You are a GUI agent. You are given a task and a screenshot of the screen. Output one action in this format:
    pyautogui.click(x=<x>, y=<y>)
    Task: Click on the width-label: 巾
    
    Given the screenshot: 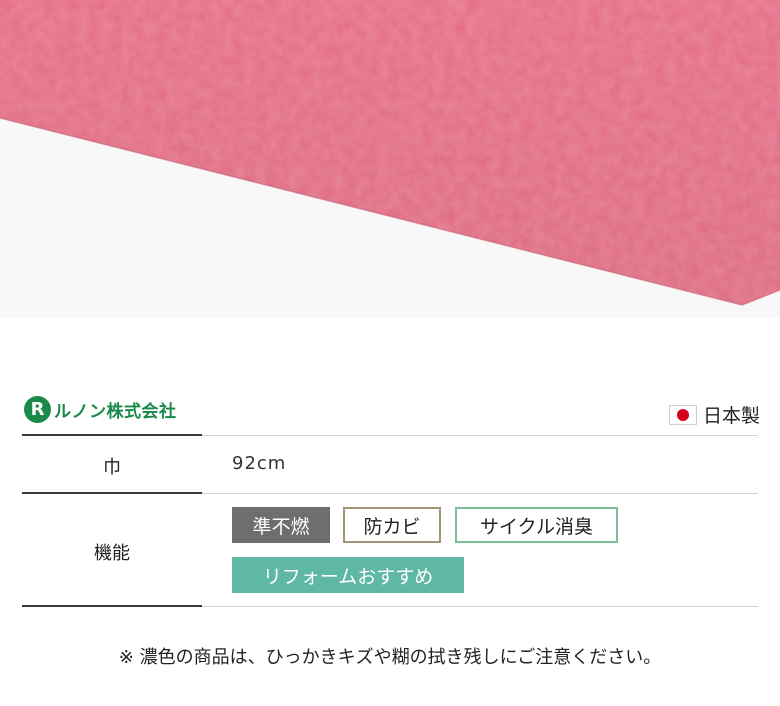 What is the action you would take?
    pyautogui.click(x=112, y=467)
    